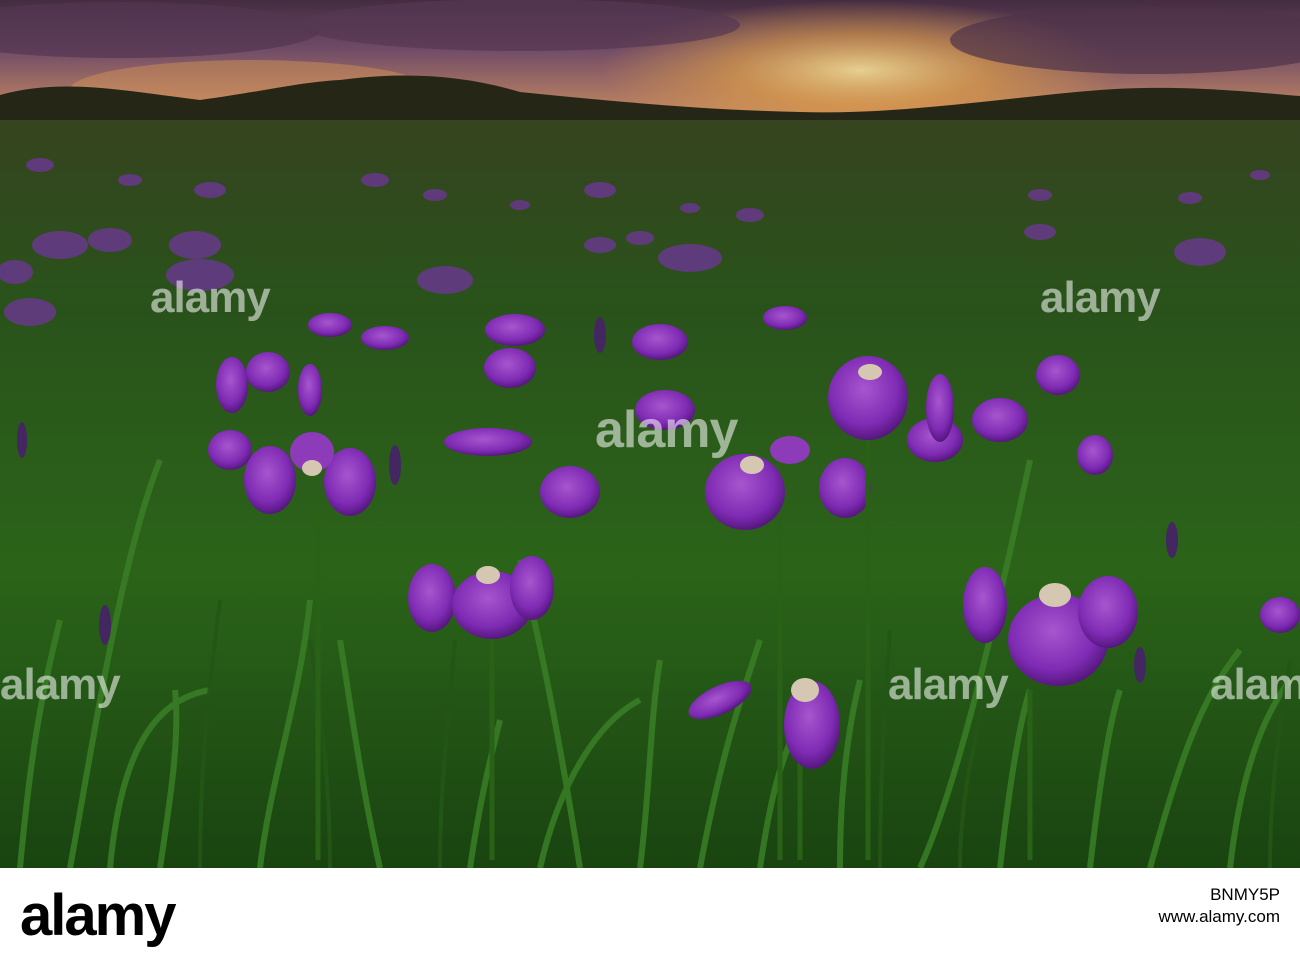 The image size is (1300, 956). I want to click on footer-info: BNMY5P www.alamy.com, so click(1219, 905).